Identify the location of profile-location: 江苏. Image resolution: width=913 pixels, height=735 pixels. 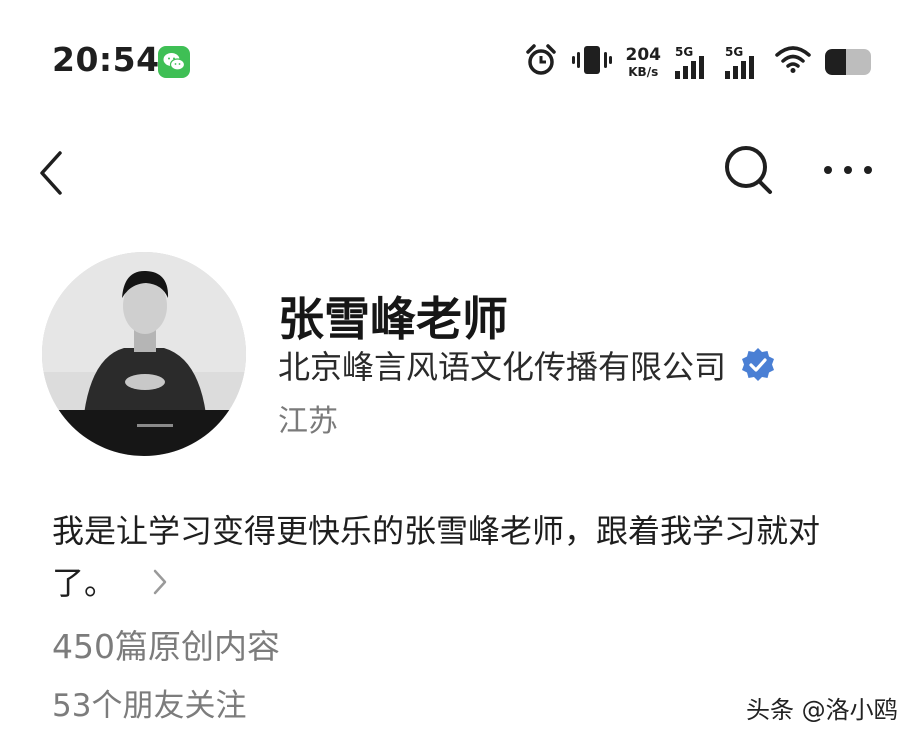
(308, 421).